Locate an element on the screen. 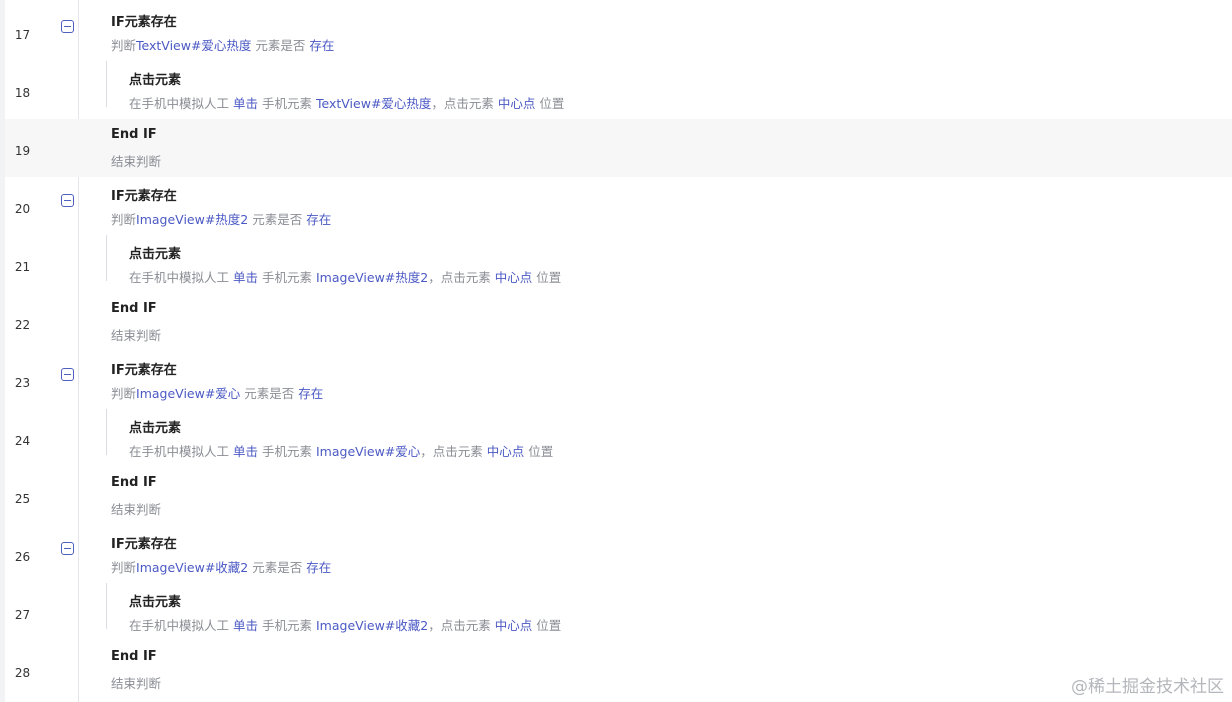  line-number: 23 is located at coordinates (22, 383).